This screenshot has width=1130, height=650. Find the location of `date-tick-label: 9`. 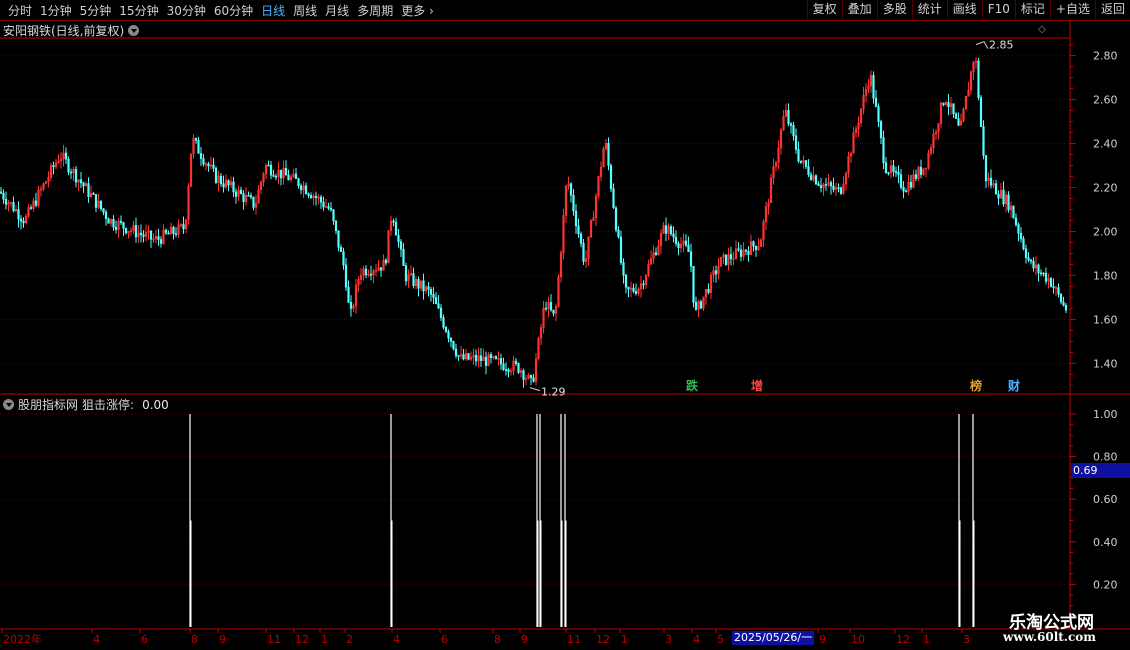

date-tick-label: 9 is located at coordinates (222, 639).